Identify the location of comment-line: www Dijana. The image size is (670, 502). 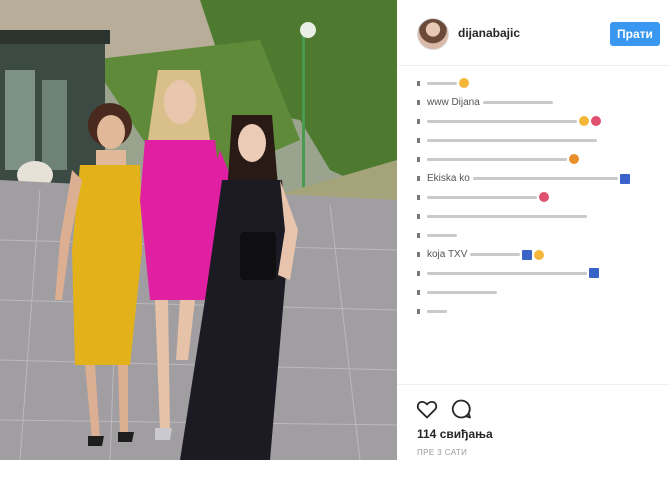
(485, 102).